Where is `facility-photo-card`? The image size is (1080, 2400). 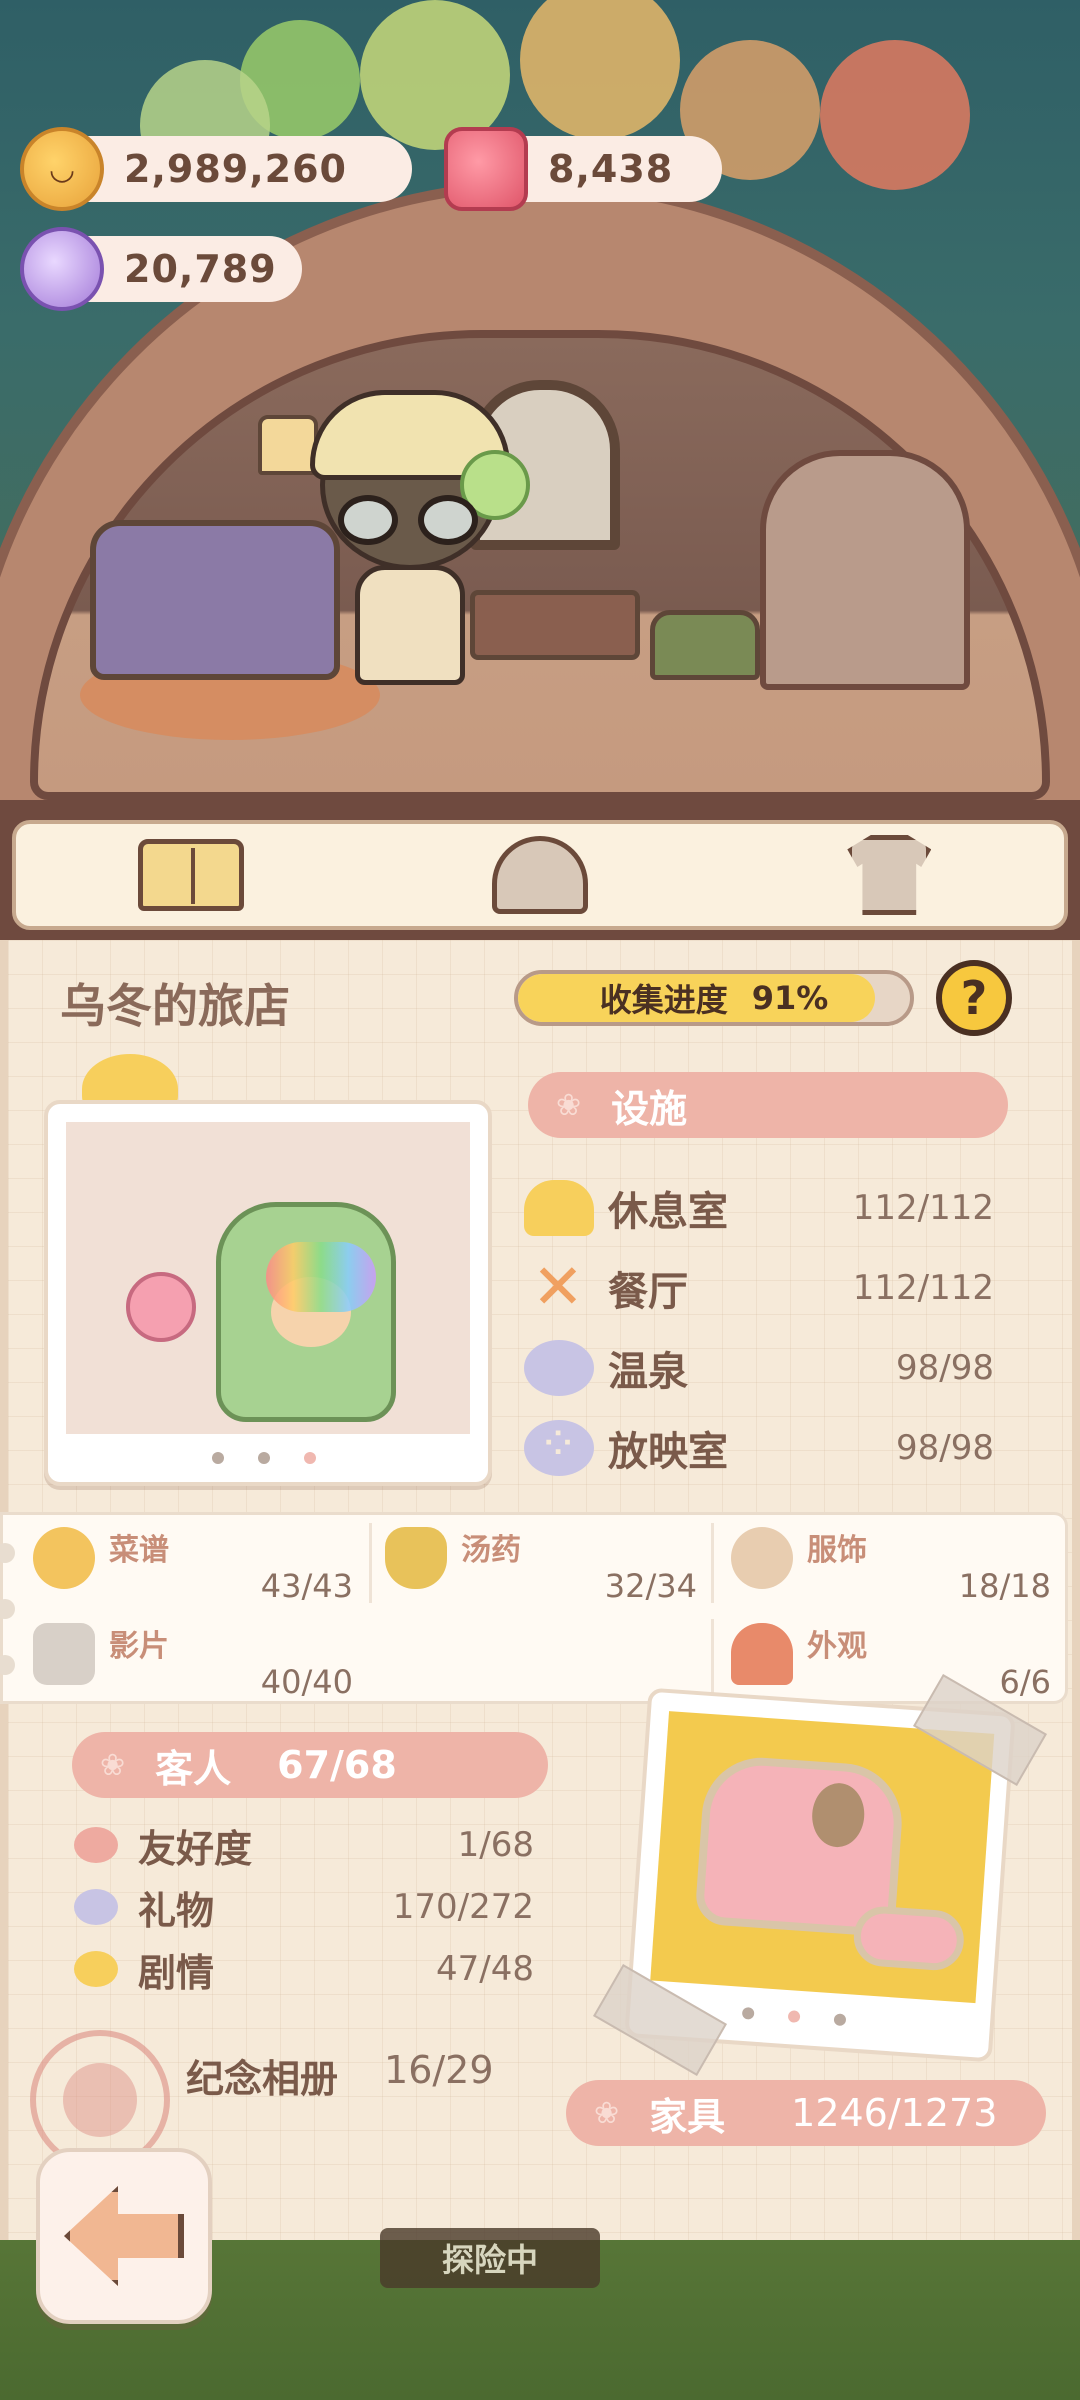 facility-photo-card is located at coordinates (268, 1293).